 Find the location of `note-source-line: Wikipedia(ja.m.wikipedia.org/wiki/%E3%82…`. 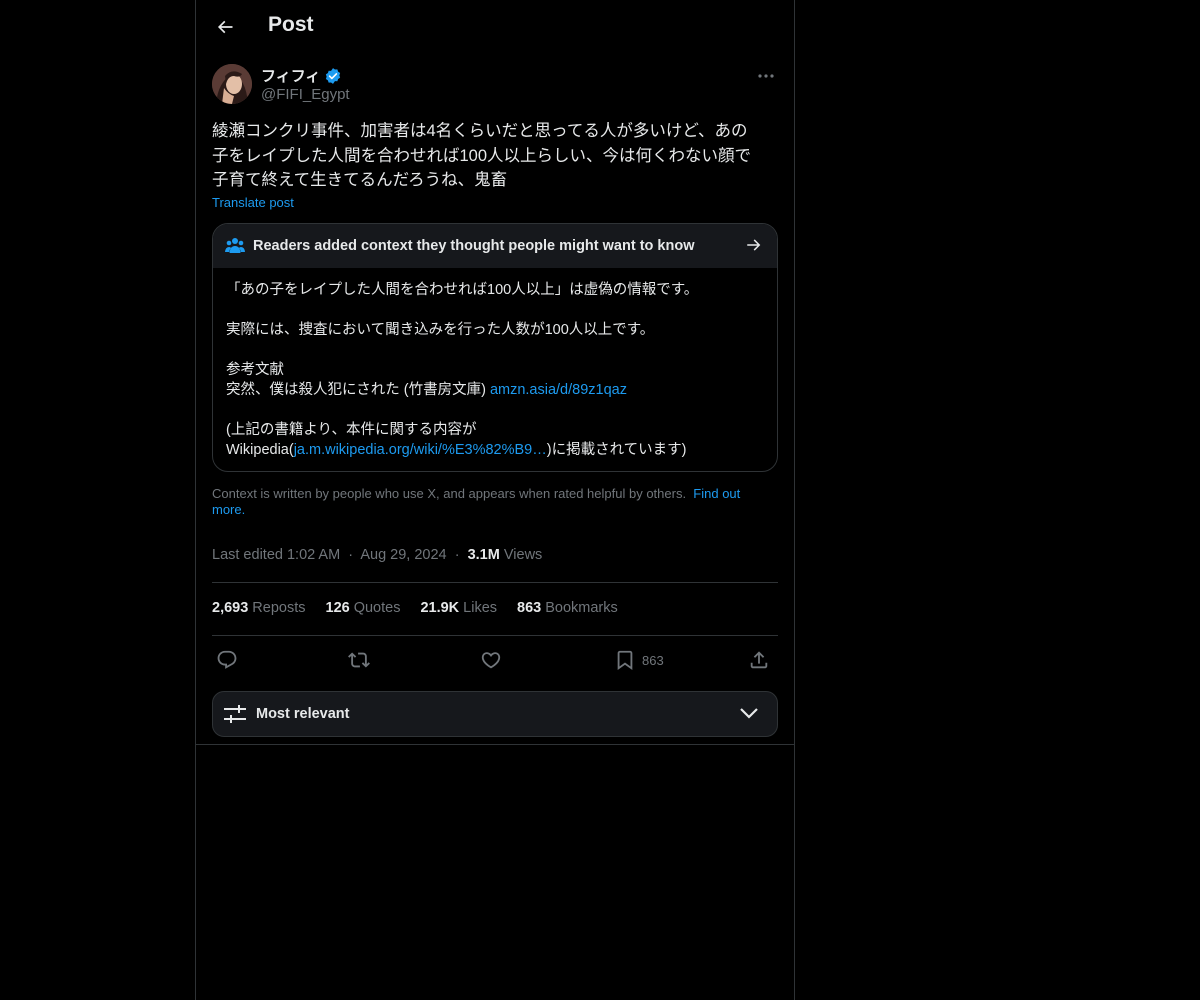

note-source-line: Wikipedia(ja.m.wikipedia.org/wiki/%E3%82… is located at coordinates (496, 450).